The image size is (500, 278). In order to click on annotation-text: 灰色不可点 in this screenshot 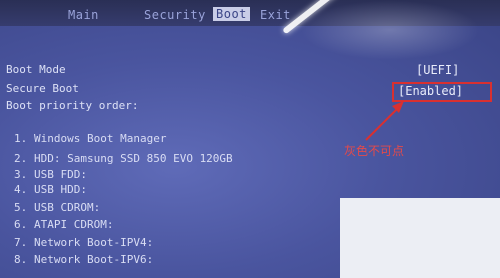, I will do `click(374, 151)`.